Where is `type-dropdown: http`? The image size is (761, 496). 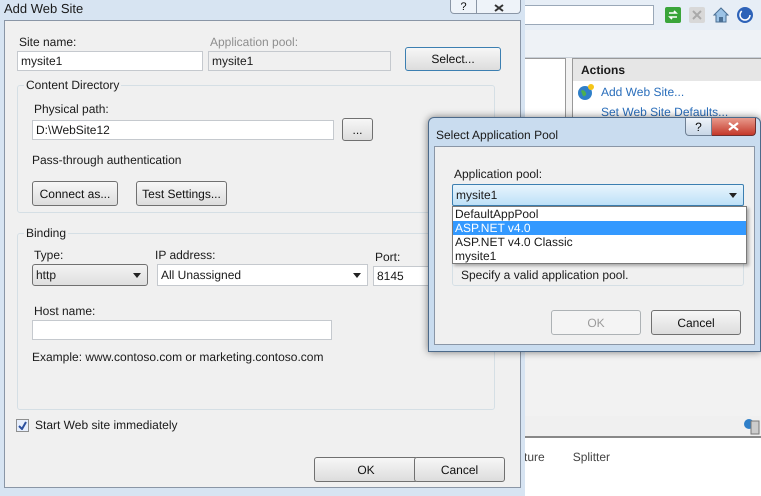 type-dropdown: http is located at coordinates (90, 275).